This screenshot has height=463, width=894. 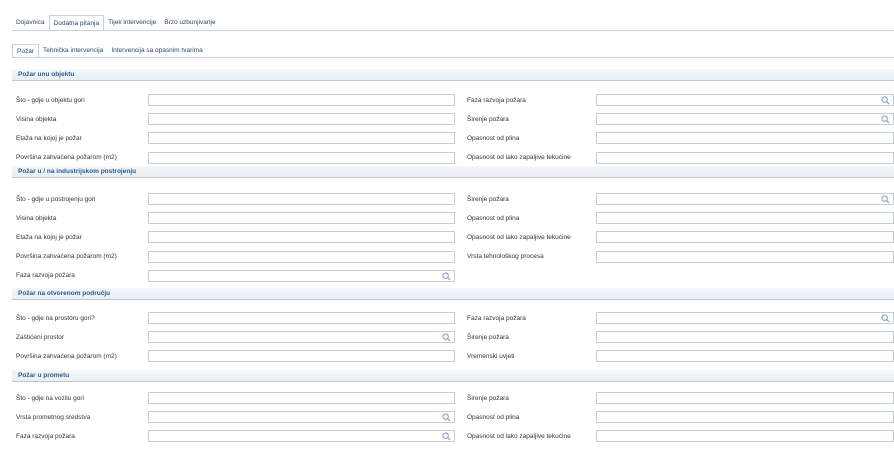 I want to click on outer-tab-tijek-intervencije: Tijek intervencije, so click(x=132, y=23).